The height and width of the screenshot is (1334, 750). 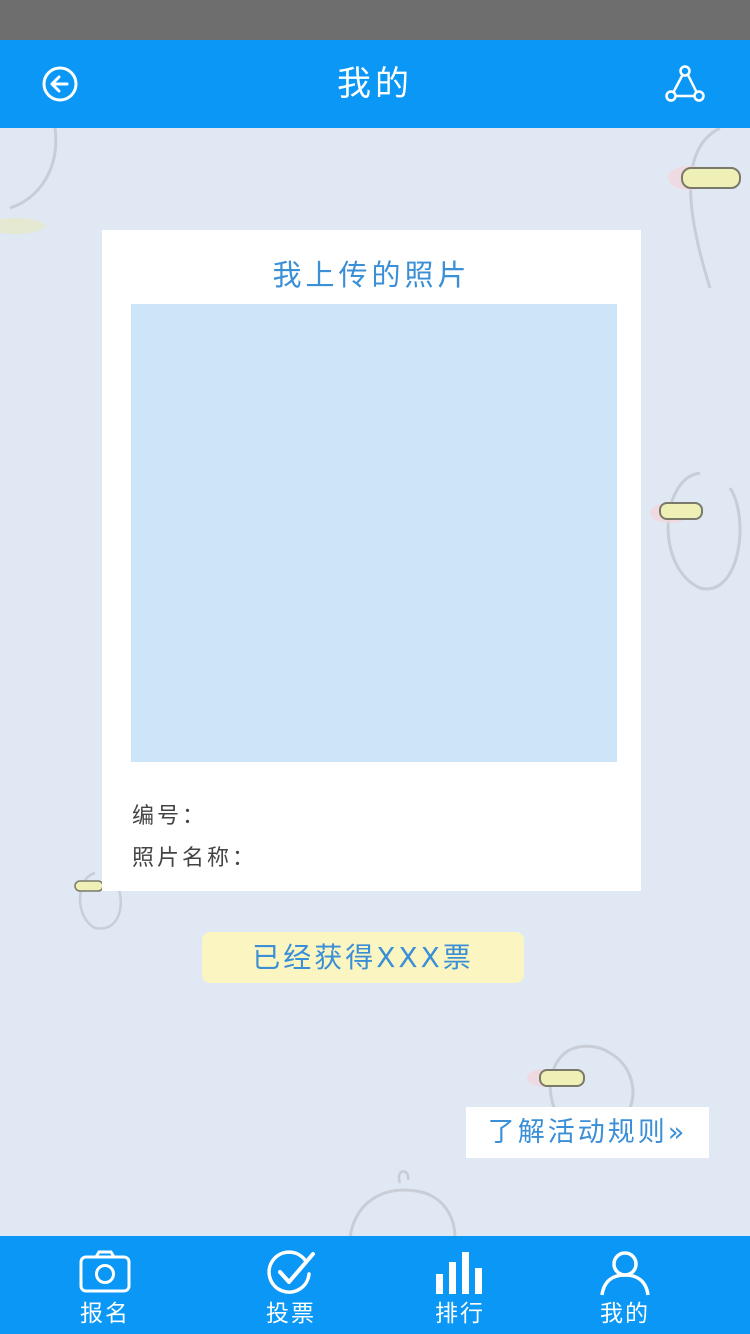 I want to click on tab-signup: 报名, so click(x=105, y=1285).